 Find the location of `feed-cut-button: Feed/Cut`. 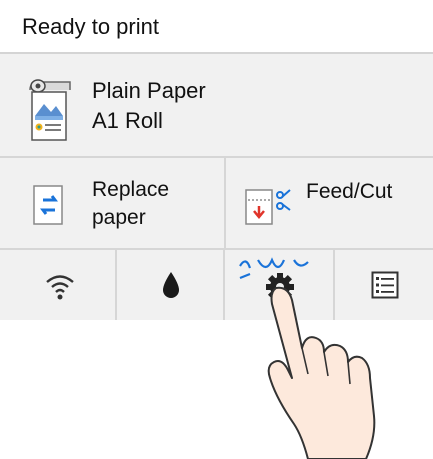

feed-cut-button: Feed/Cut is located at coordinates (329, 203).